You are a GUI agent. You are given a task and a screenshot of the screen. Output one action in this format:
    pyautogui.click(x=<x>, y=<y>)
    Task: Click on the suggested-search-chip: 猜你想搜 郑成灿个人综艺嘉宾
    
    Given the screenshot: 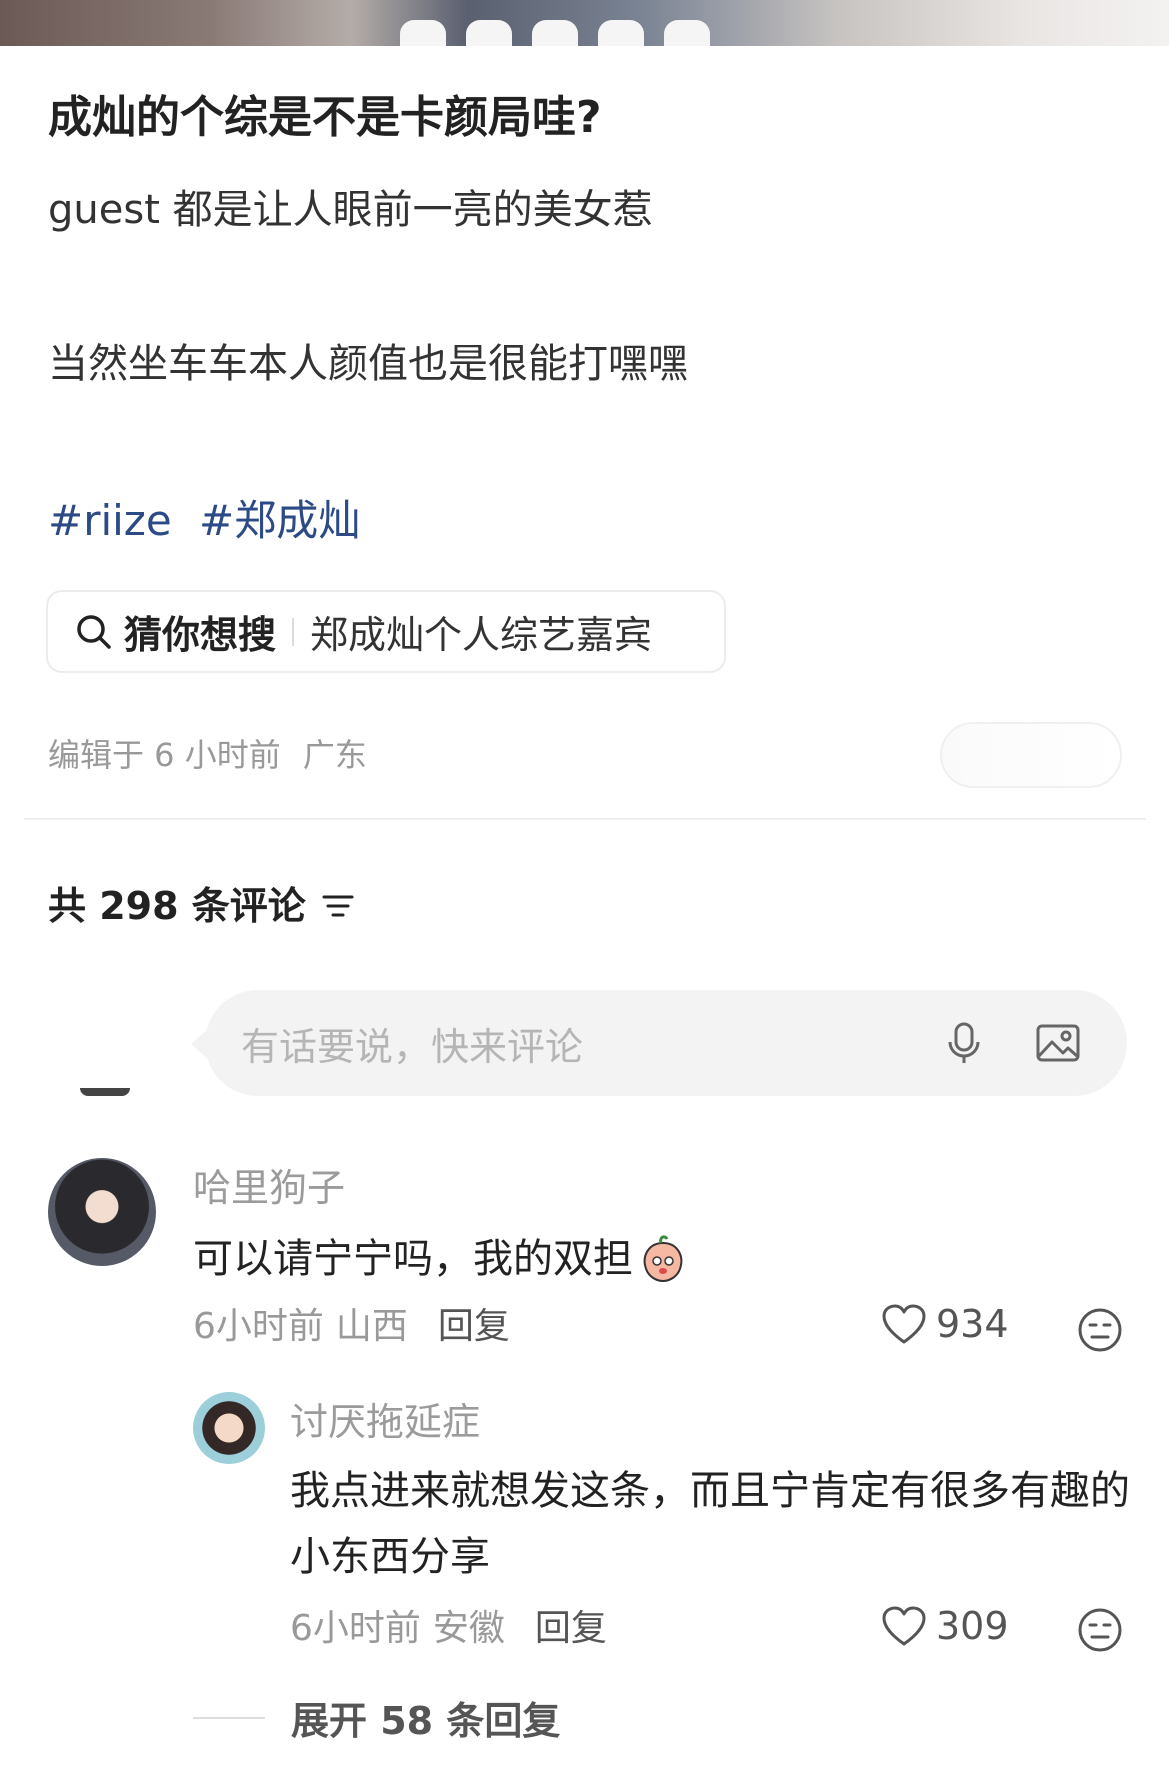 What is the action you would take?
    pyautogui.click(x=386, y=631)
    